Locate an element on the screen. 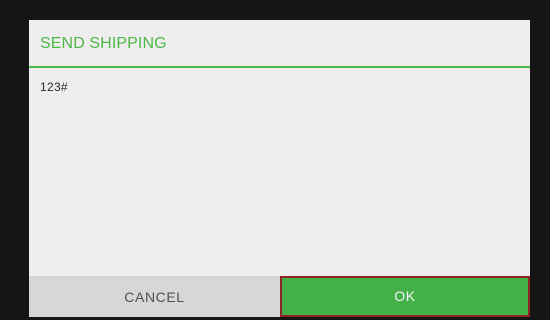  dialog-title: SEND SHIPPING is located at coordinates (103, 43).